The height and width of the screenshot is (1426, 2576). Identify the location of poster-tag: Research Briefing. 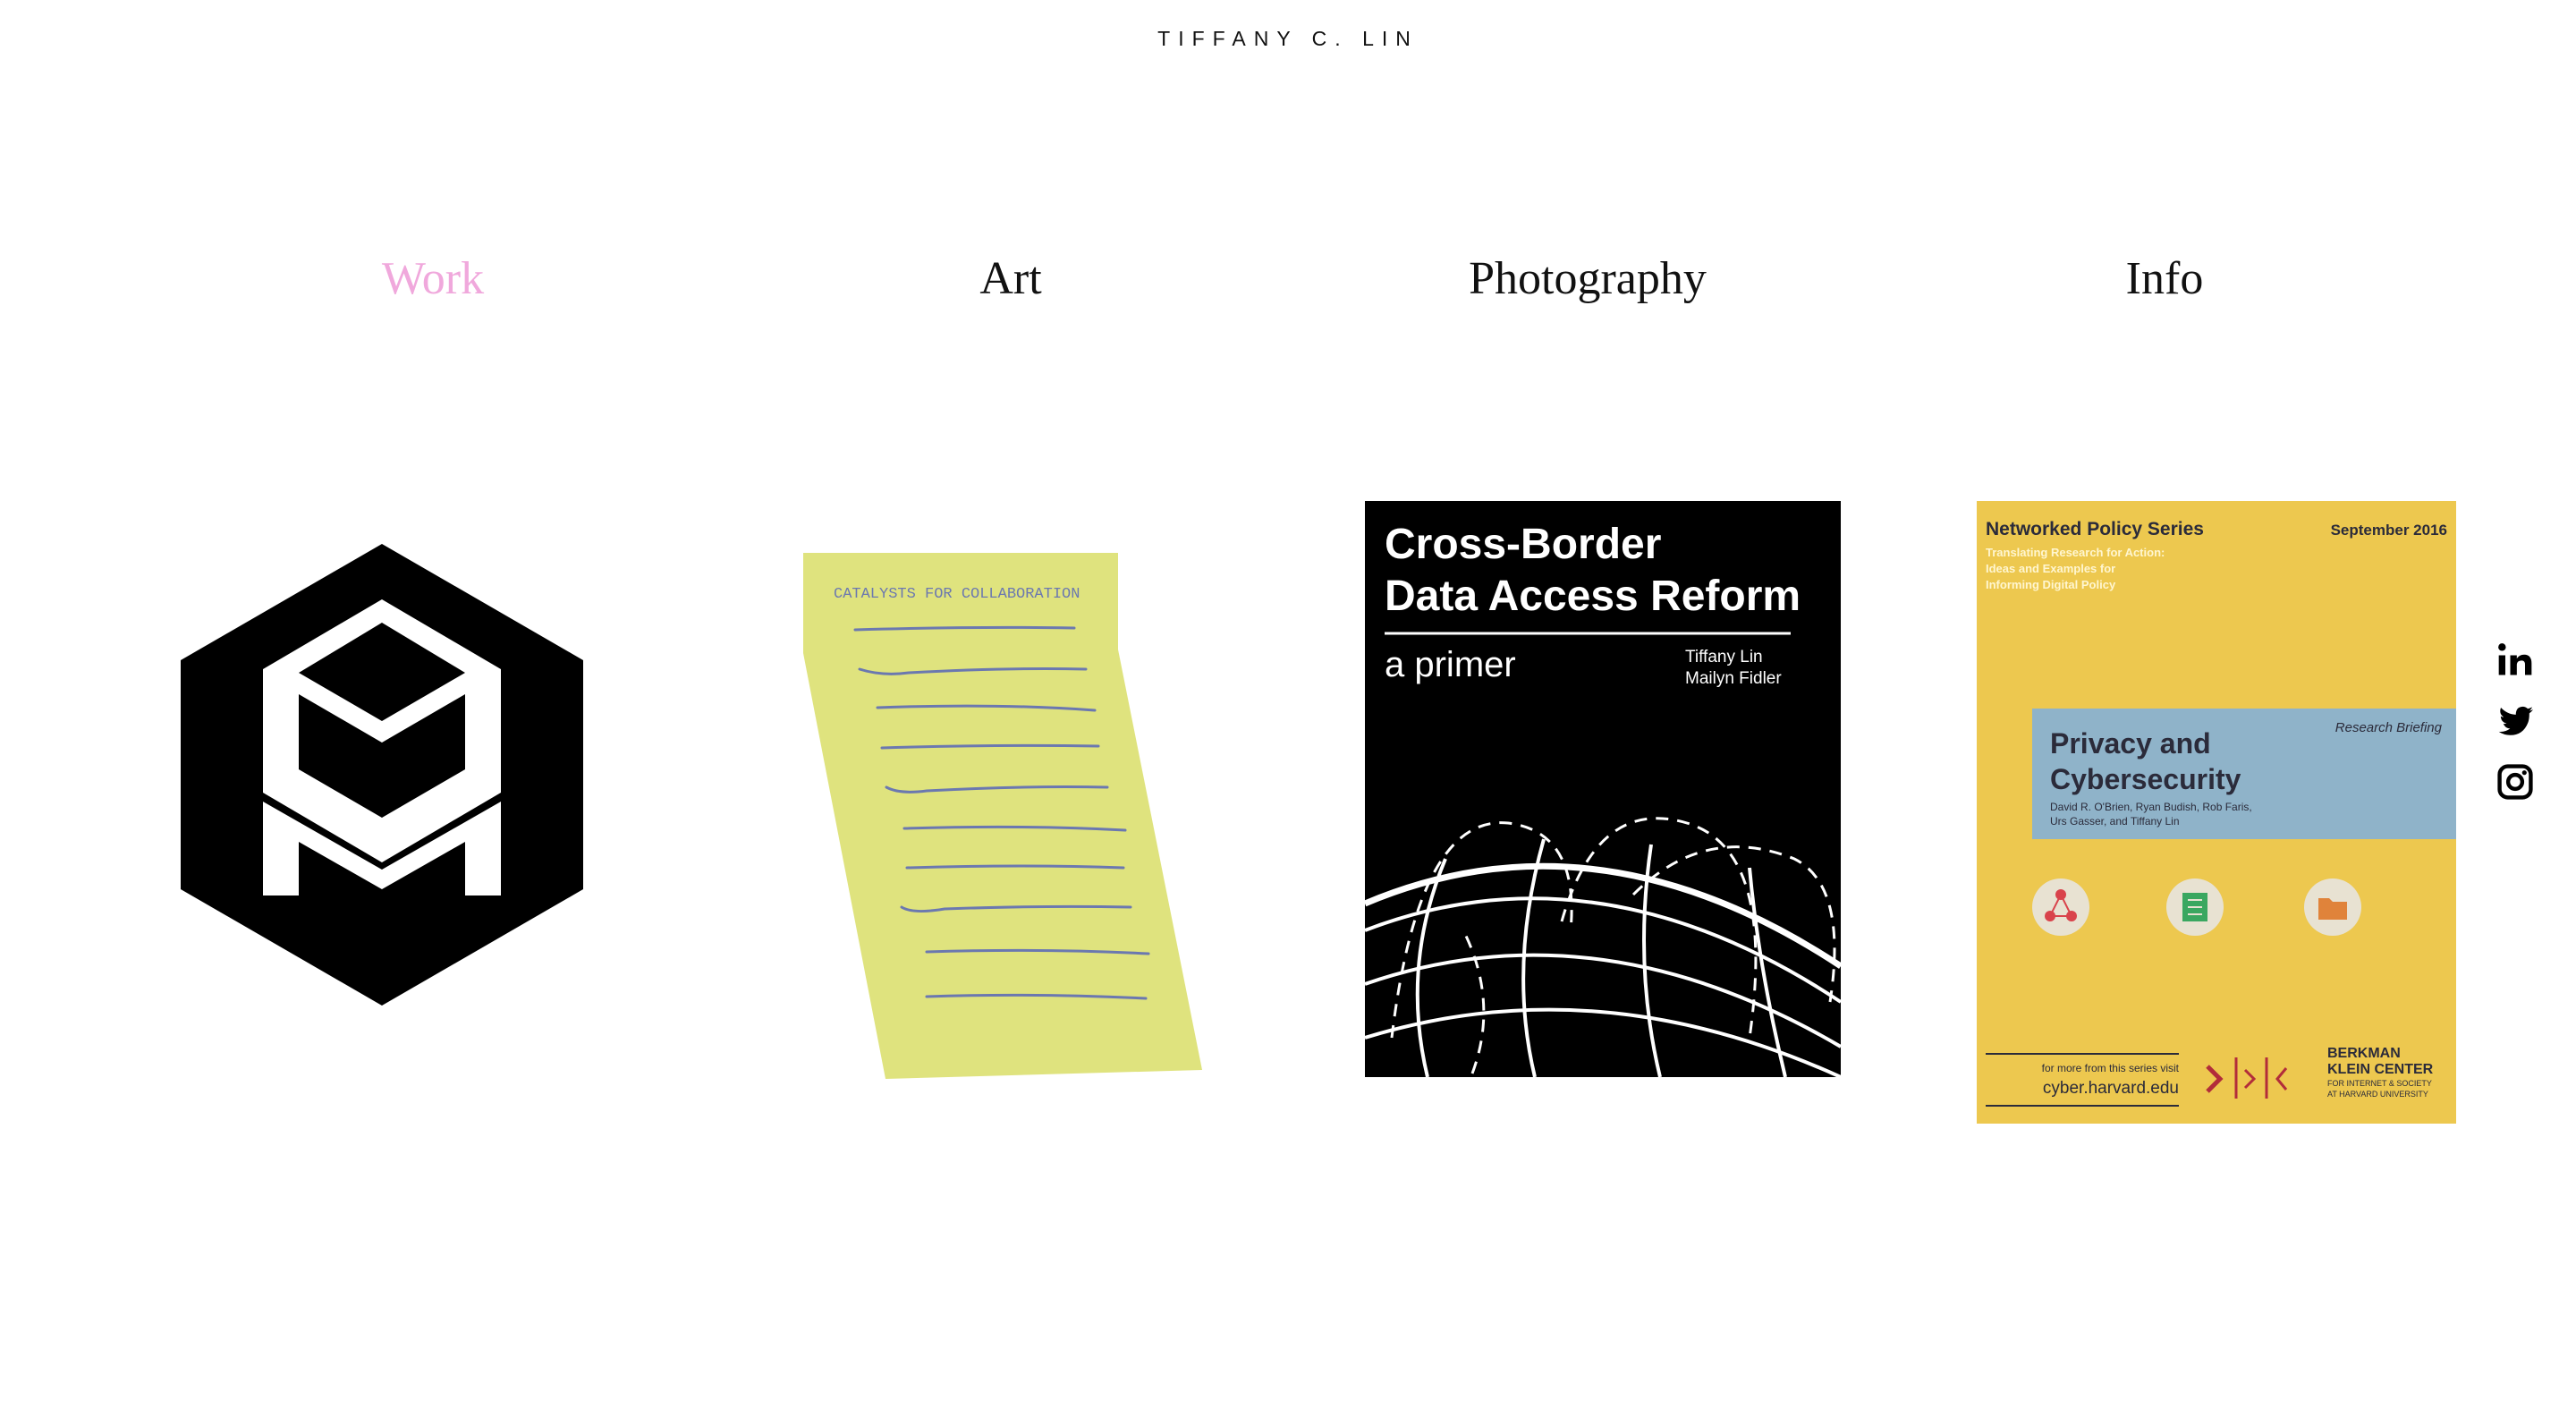
(2389, 728).